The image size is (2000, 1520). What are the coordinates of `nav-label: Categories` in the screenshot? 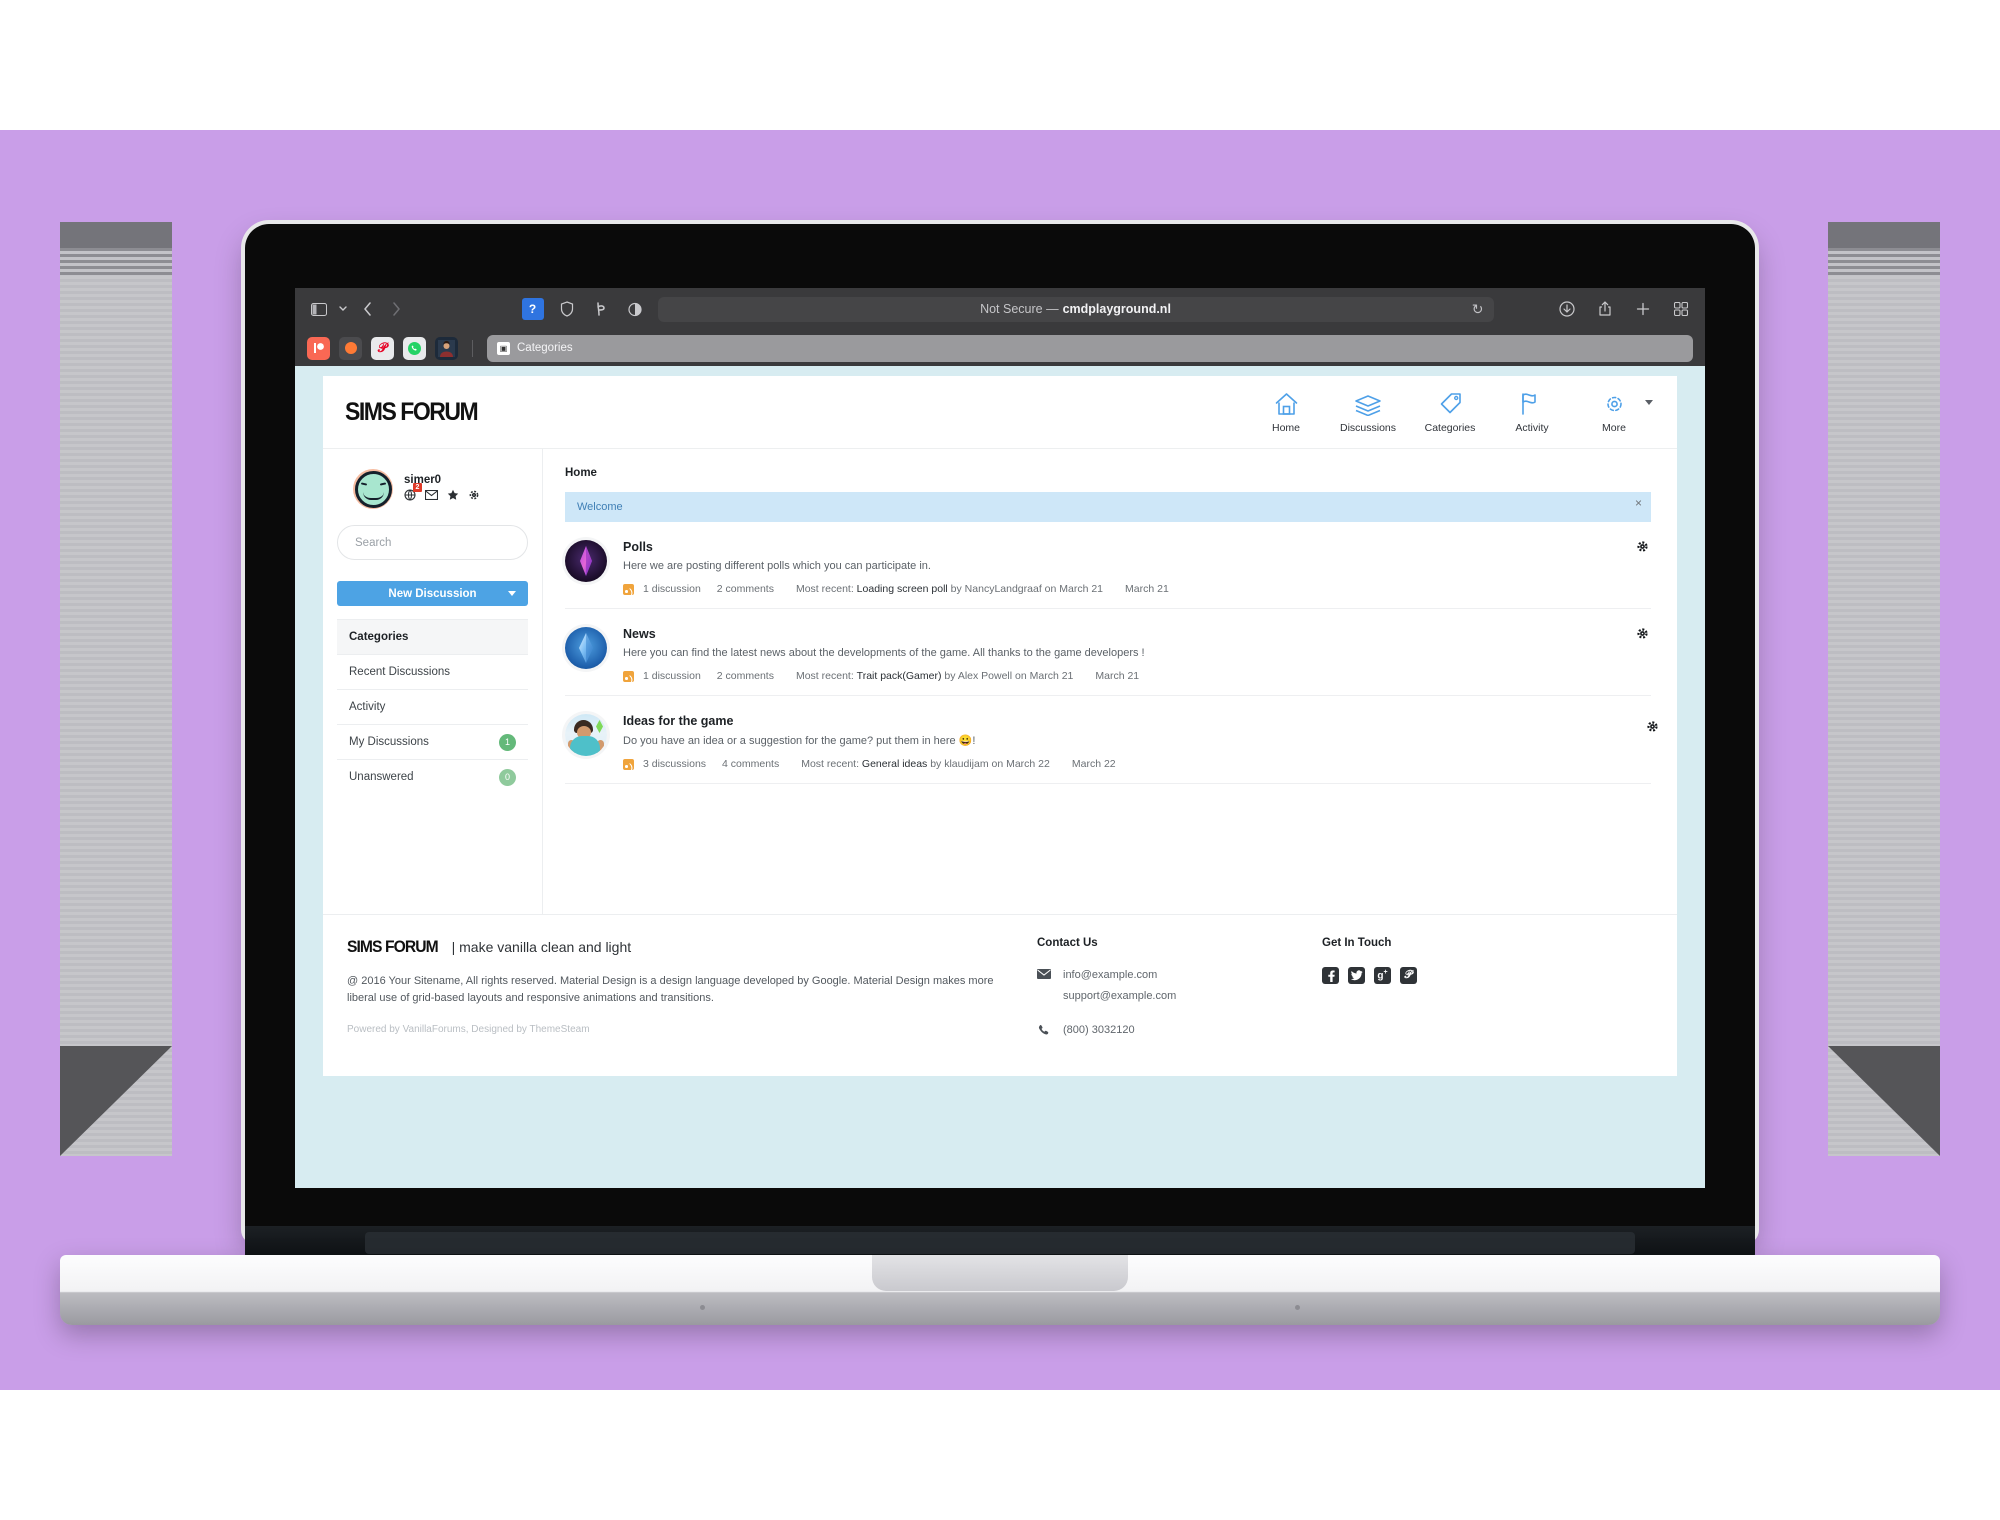 It's located at (1450, 428).